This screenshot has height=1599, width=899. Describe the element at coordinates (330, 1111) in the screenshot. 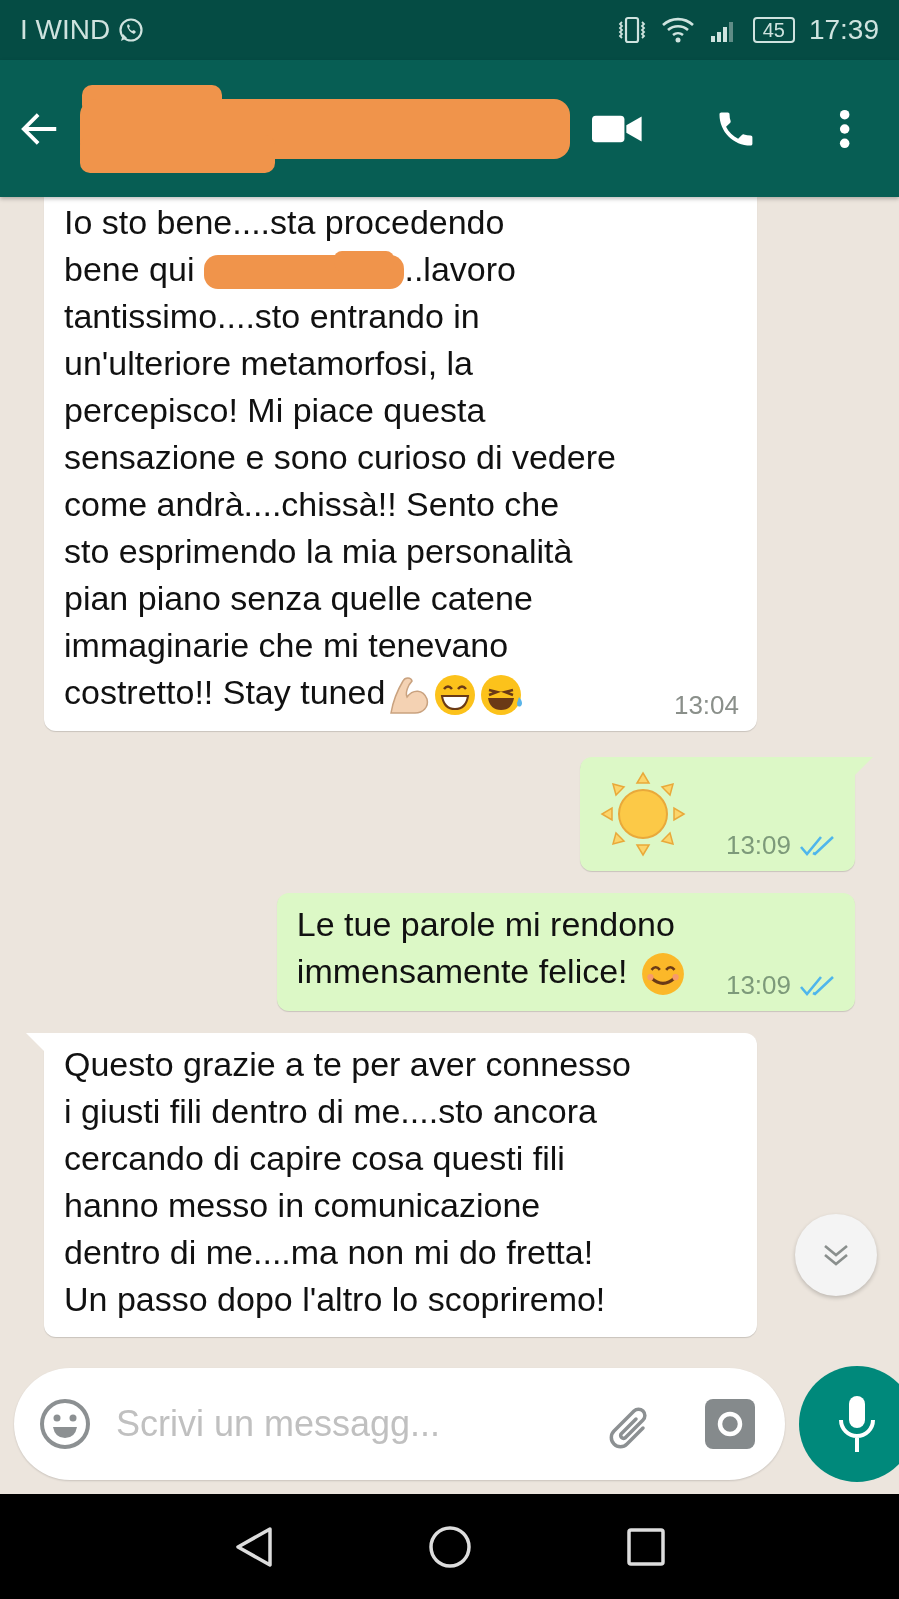

I see `message-text: i giusti fili dentro di me....sto ancora` at that location.